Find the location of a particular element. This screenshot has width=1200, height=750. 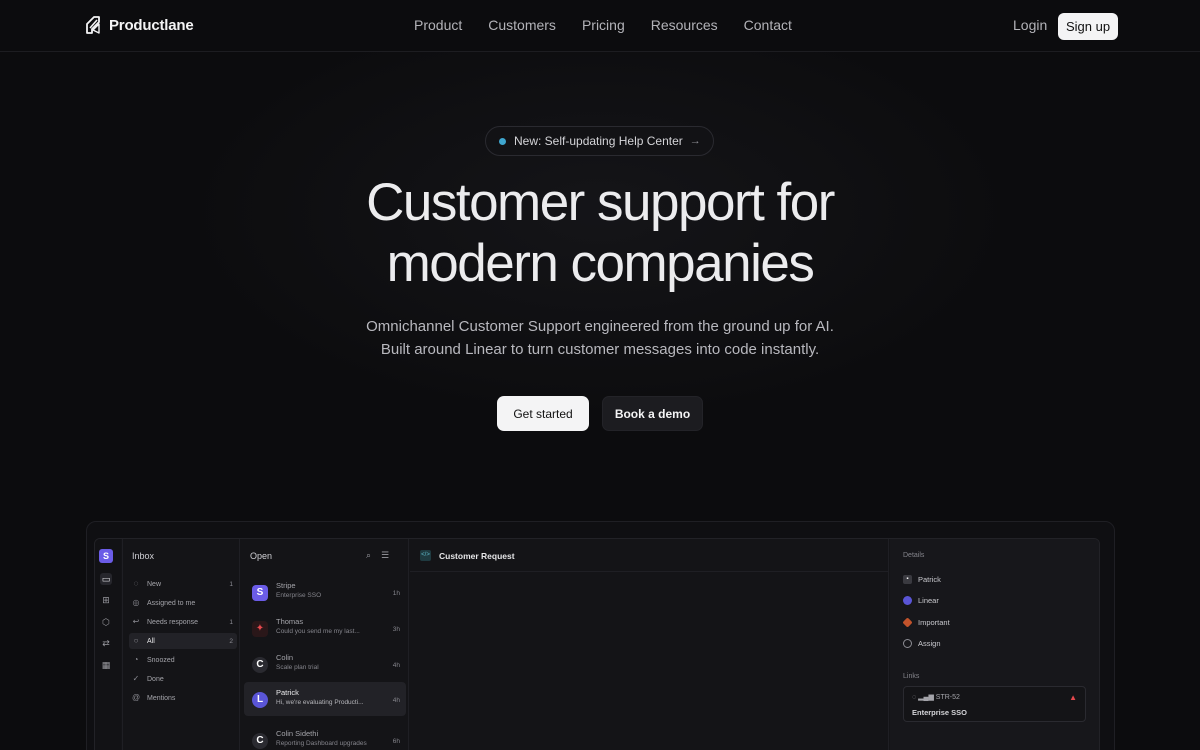

detail-assign: Assign is located at coordinates (922, 643).